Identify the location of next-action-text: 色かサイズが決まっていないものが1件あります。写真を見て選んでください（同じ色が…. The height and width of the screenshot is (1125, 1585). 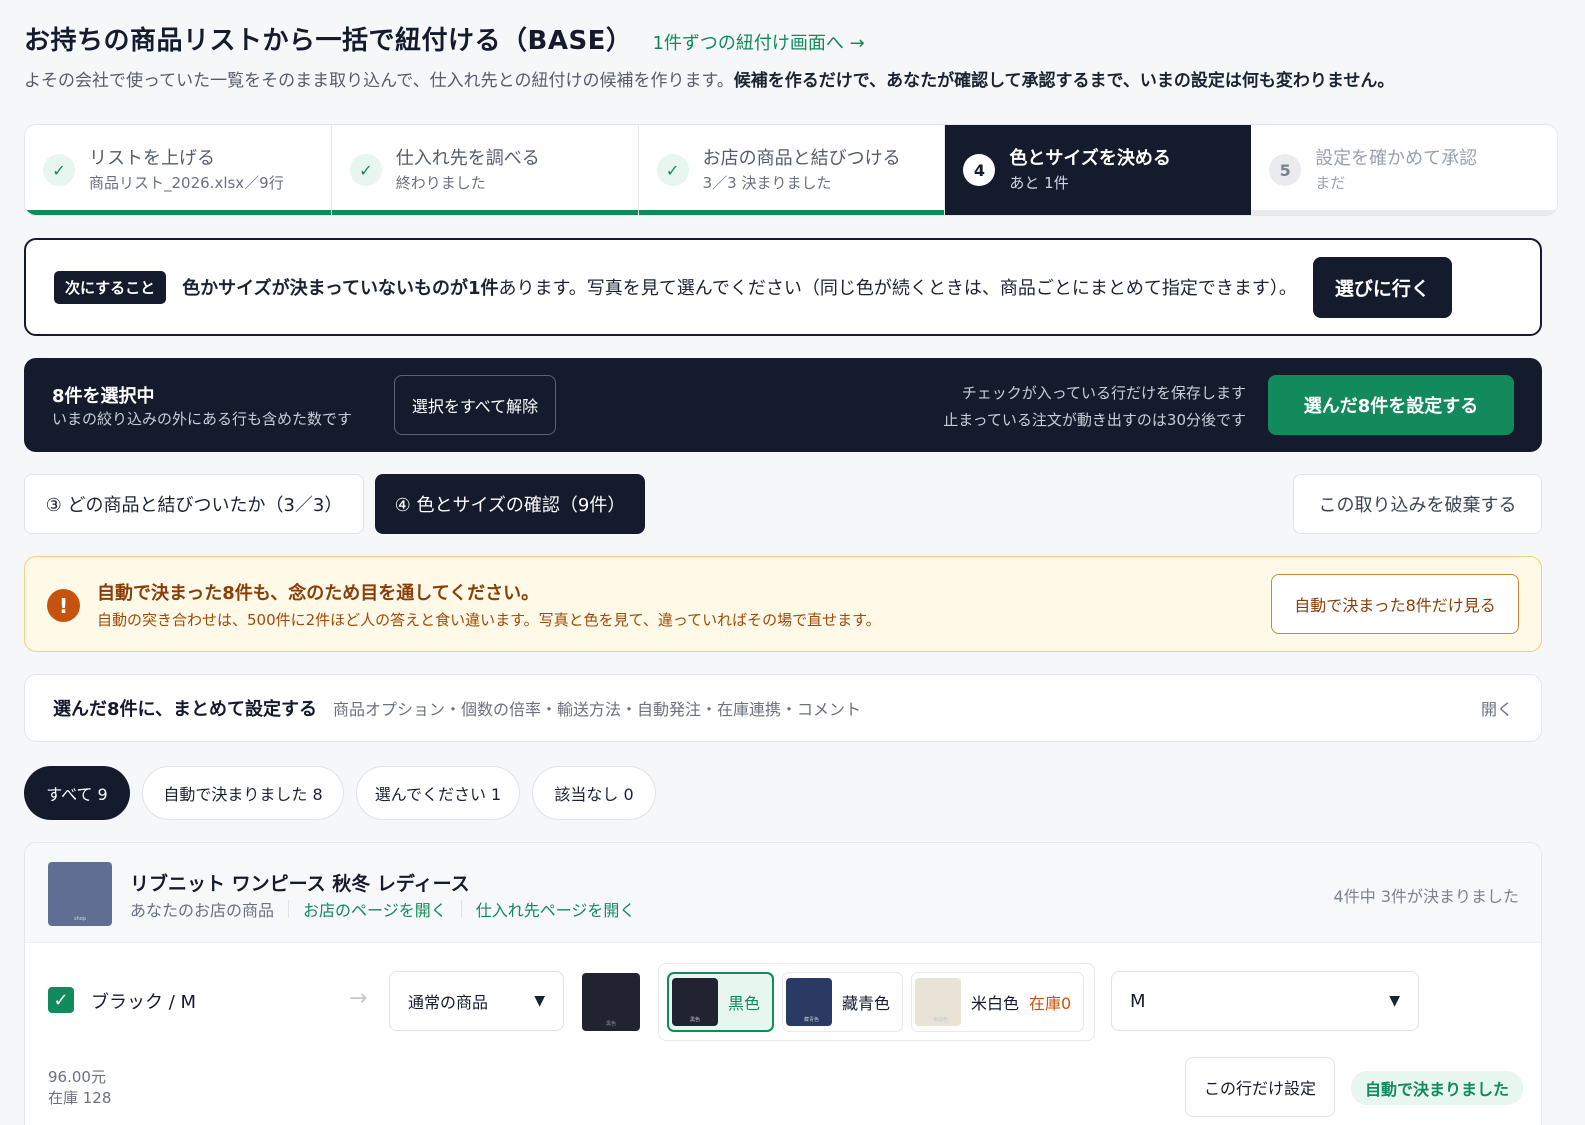
(739, 287).